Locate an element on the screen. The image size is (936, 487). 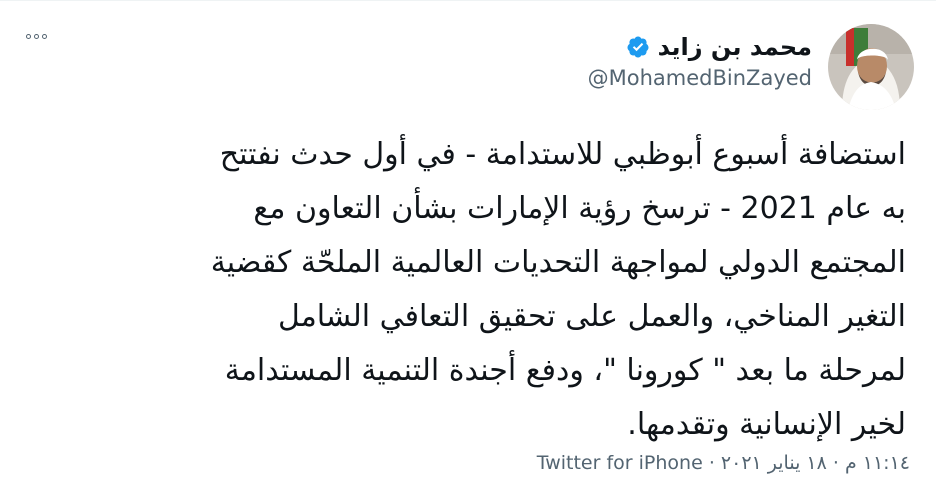
more-options-button is located at coordinates (36, 36).